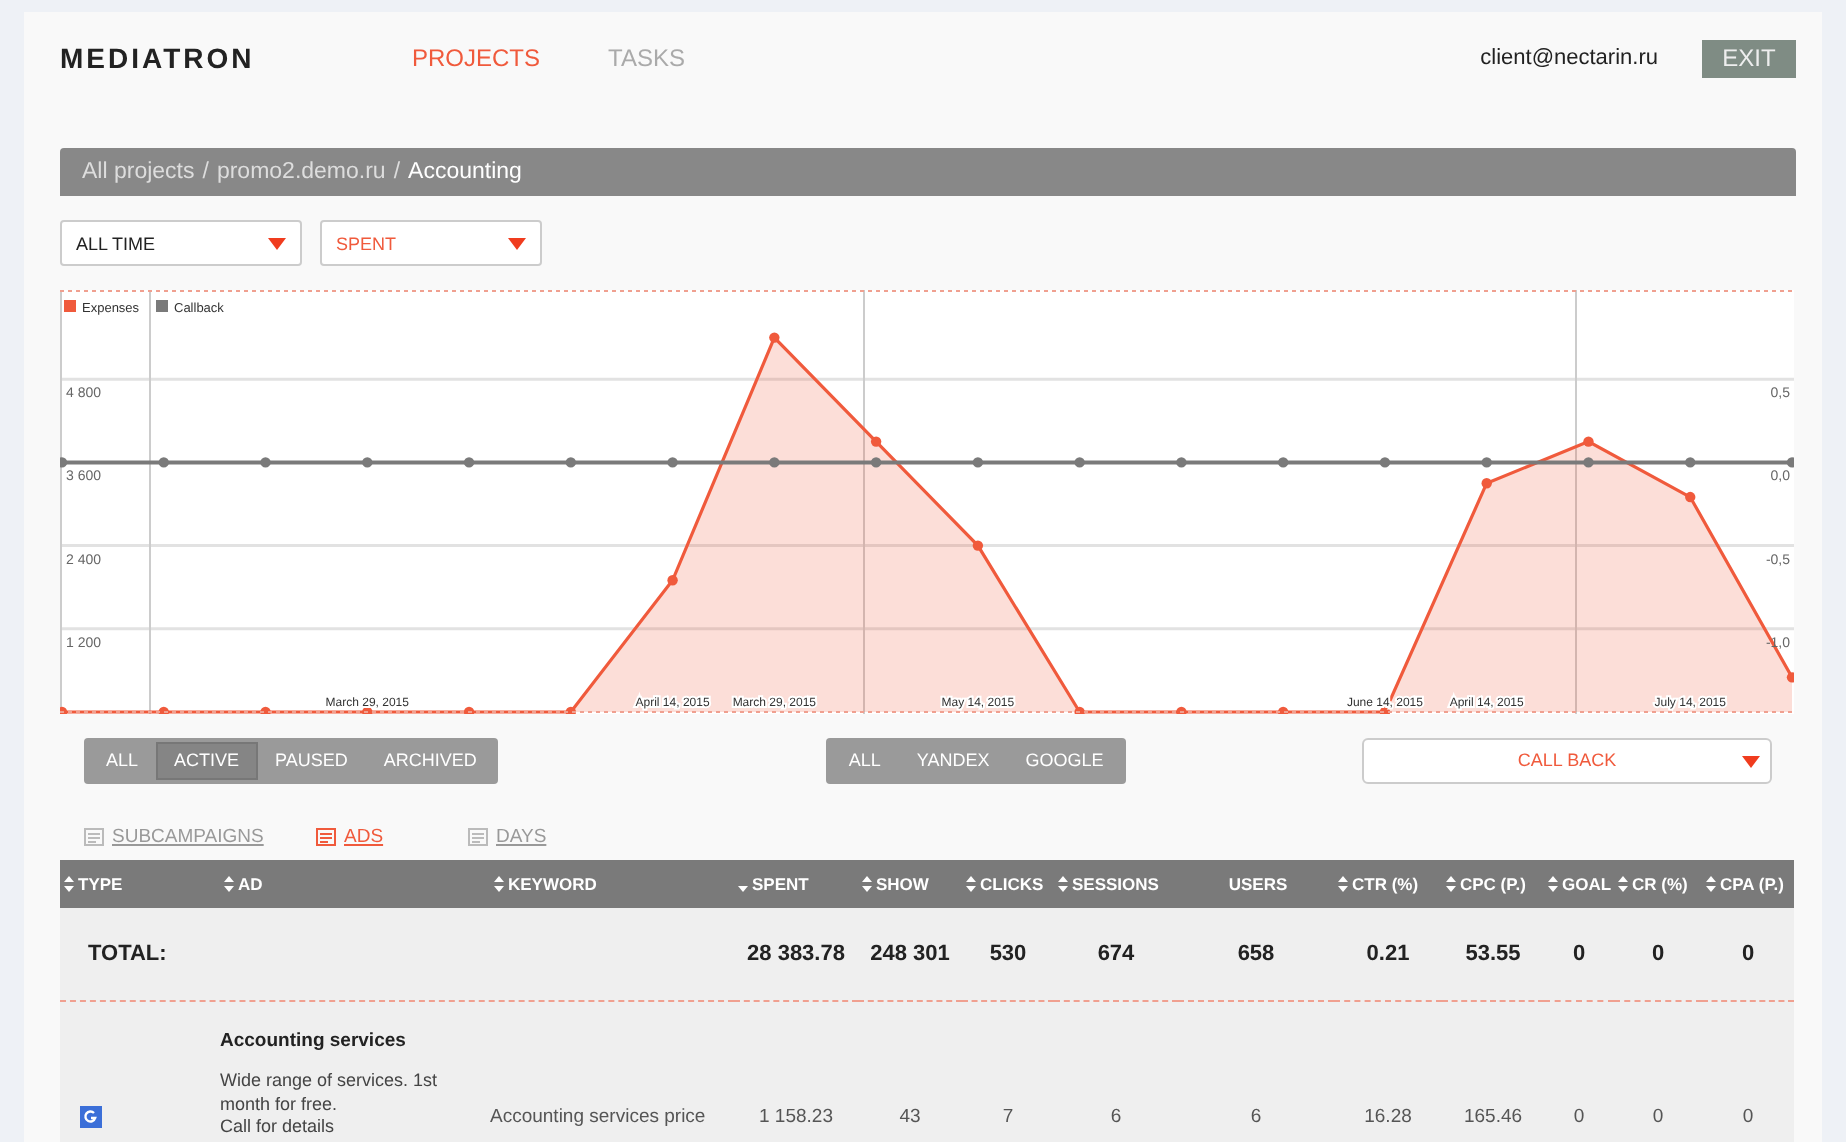  Describe the element at coordinates (158, 58) in the screenshot. I see `logo: MEDIATRON` at that location.